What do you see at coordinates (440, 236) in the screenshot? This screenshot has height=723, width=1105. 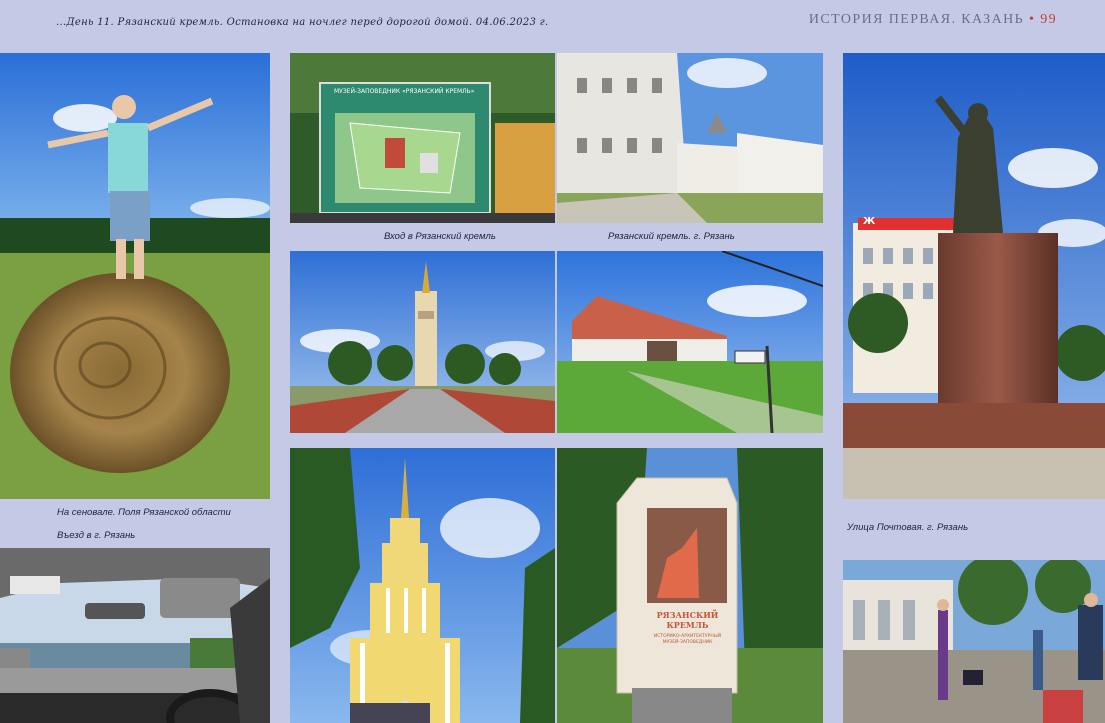 I see `caption-entrance: Вход в Рязанский кремль` at bounding box center [440, 236].